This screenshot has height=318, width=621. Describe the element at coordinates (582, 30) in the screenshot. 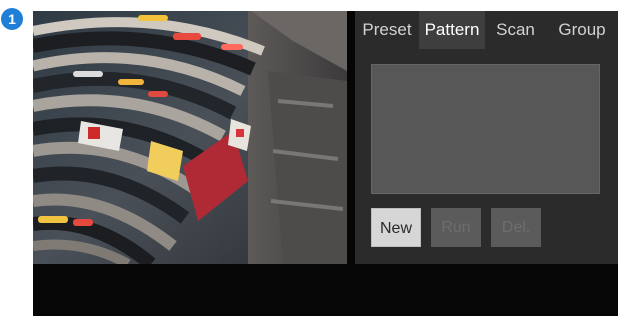

I see `tab-group: Group` at that location.